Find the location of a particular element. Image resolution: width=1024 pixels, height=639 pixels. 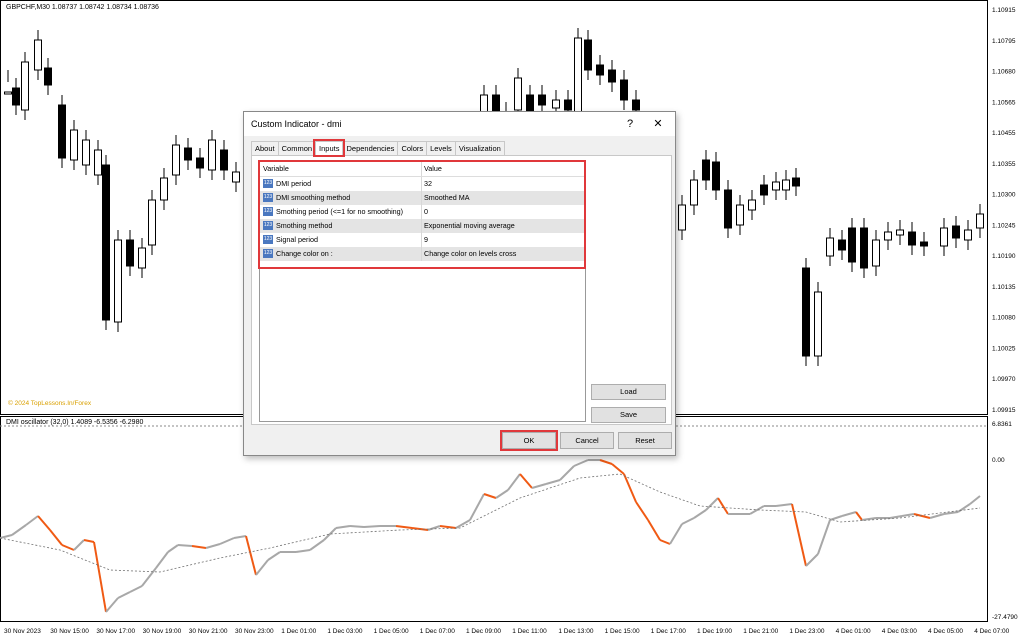

input-name: Smothing method is located at coordinates (304, 225).